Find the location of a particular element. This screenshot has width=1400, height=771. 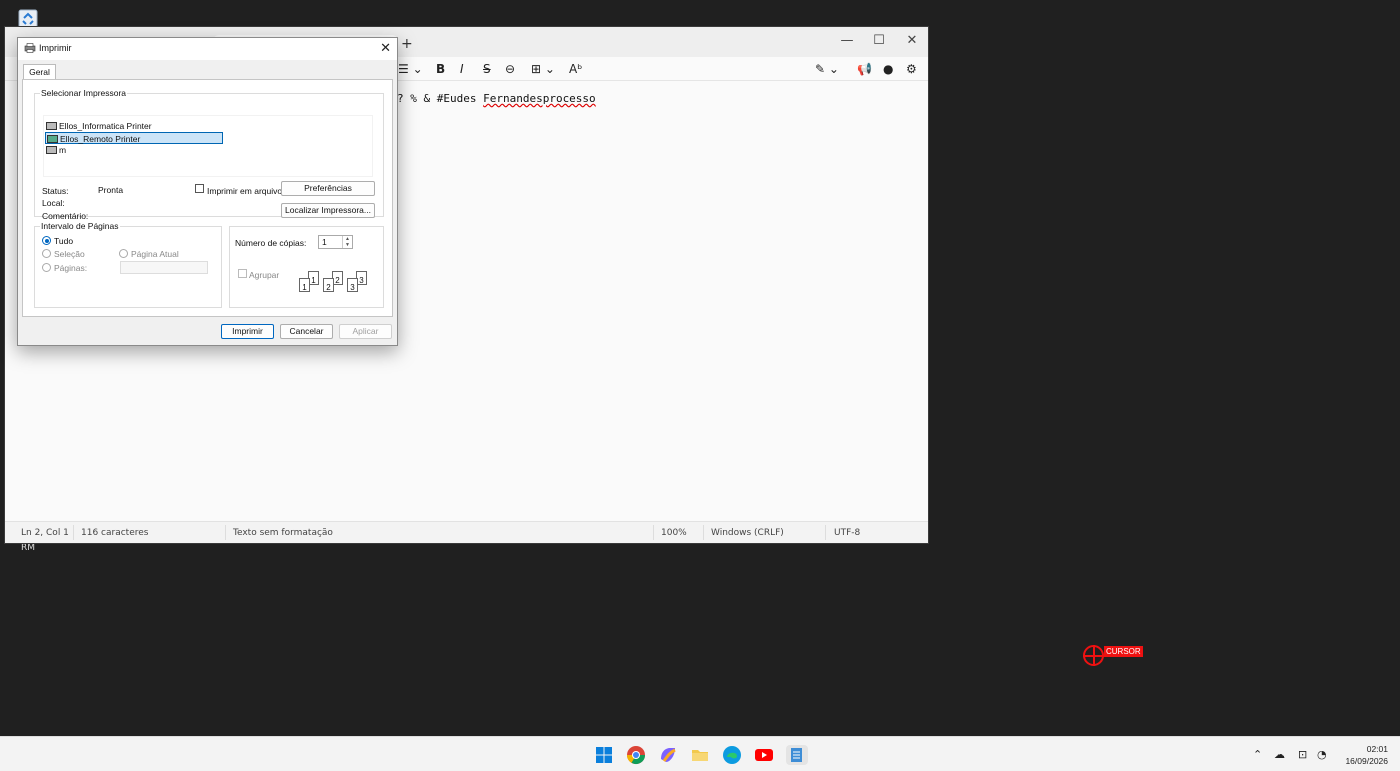

start-icon is located at coordinates (604, 755).